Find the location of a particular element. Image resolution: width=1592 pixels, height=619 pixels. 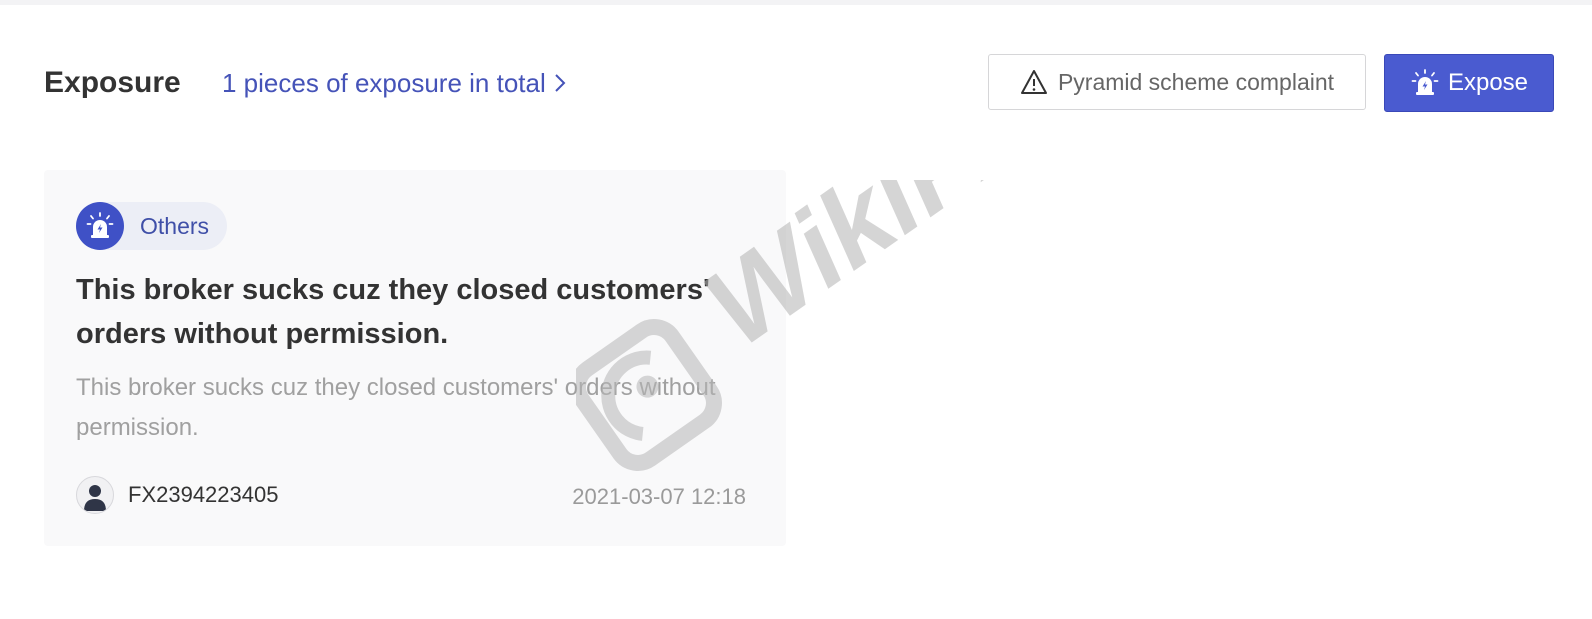

chevron-right-icon is located at coordinates (560, 83).